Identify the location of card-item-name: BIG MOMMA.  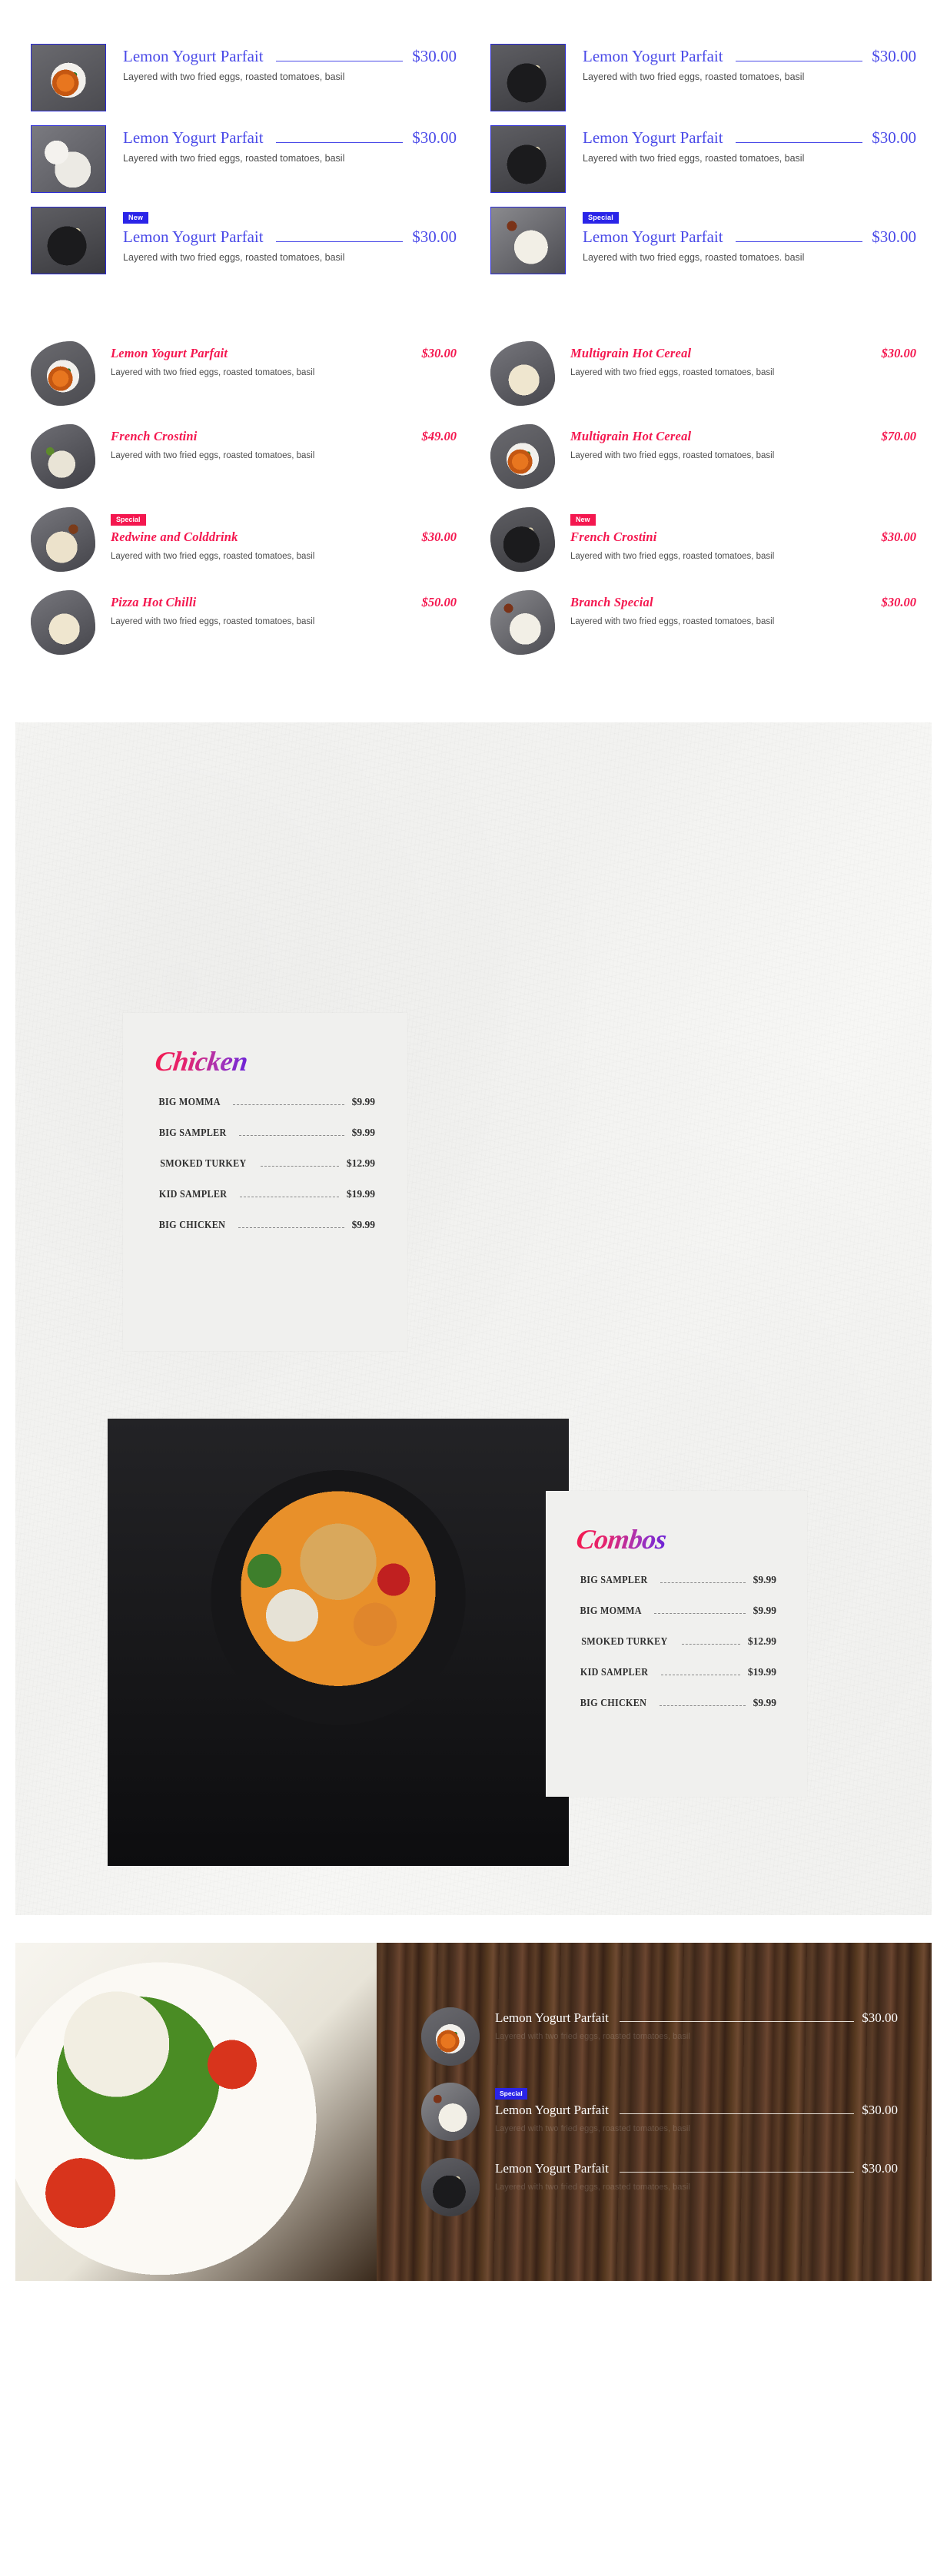
(611, 1610).